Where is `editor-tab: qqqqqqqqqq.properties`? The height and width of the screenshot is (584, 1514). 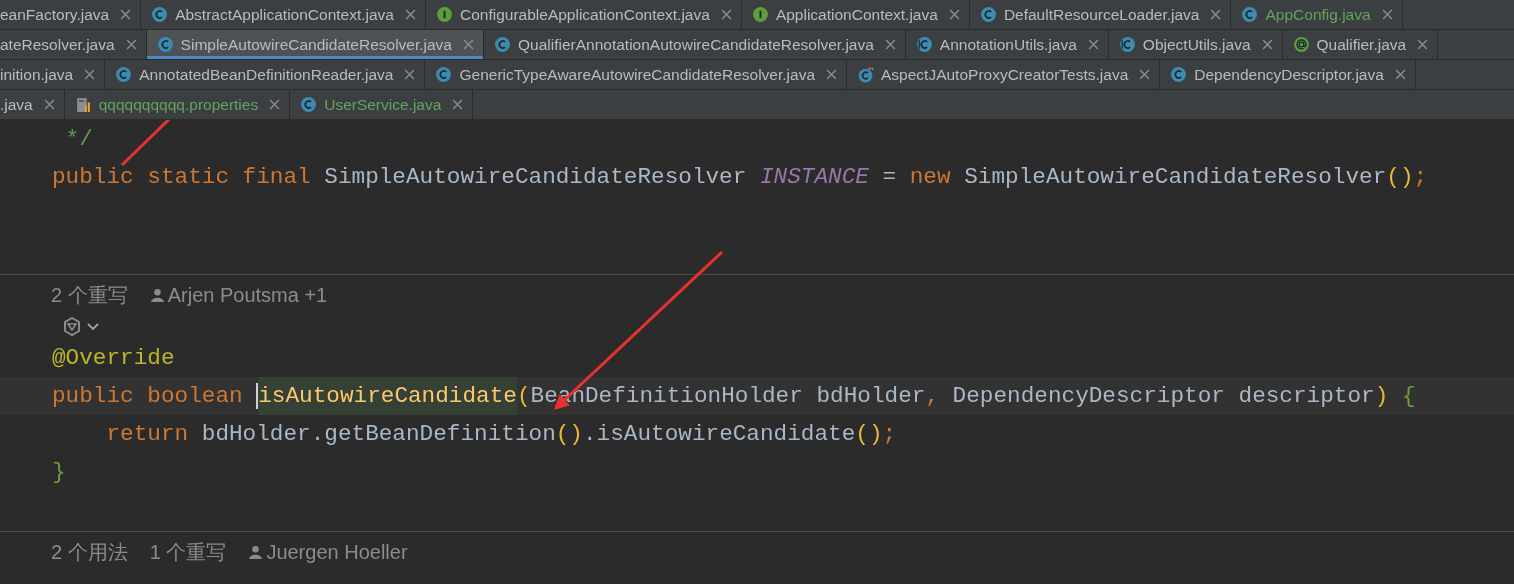
editor-tab: qqqqqqqqqq.properties is located at coordinates (177, 104).